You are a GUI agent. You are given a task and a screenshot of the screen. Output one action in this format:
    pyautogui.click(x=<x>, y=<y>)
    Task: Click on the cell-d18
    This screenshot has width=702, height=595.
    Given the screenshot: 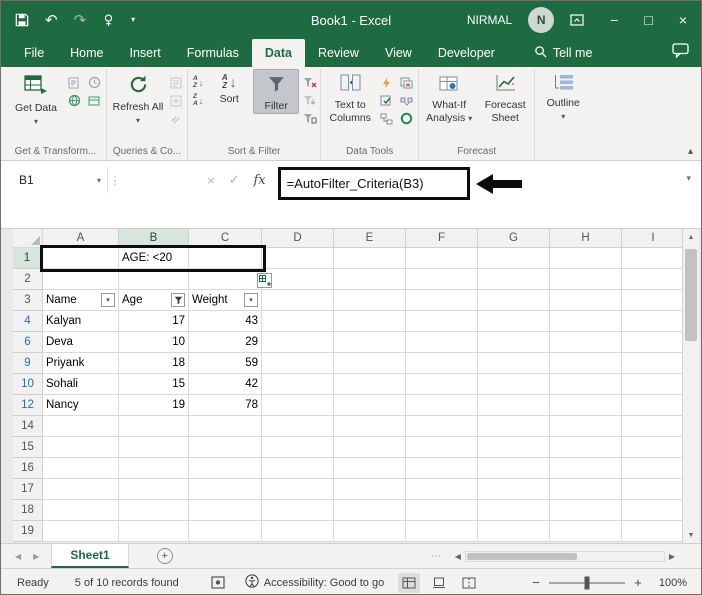 What is the action you would take?
    pyautogui.click(x=298, y=510)
    